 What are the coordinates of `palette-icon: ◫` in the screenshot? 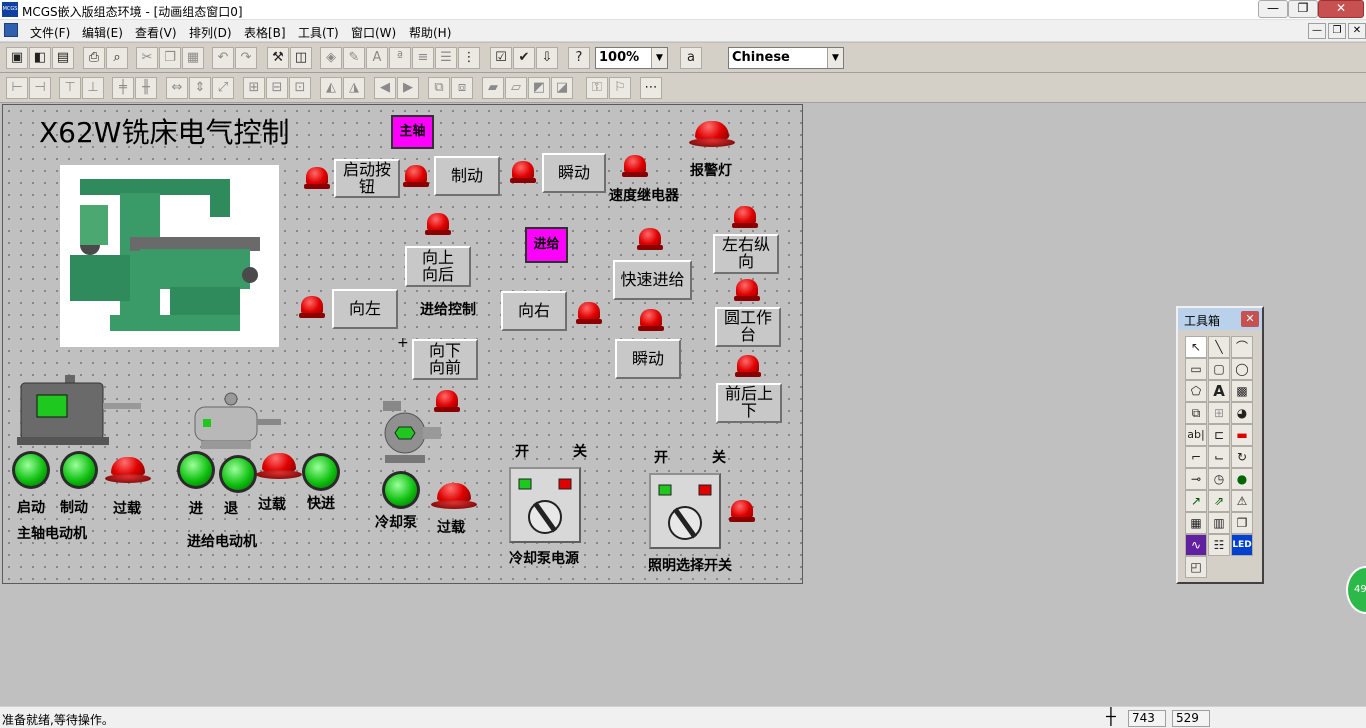 It's located at (301, 58).